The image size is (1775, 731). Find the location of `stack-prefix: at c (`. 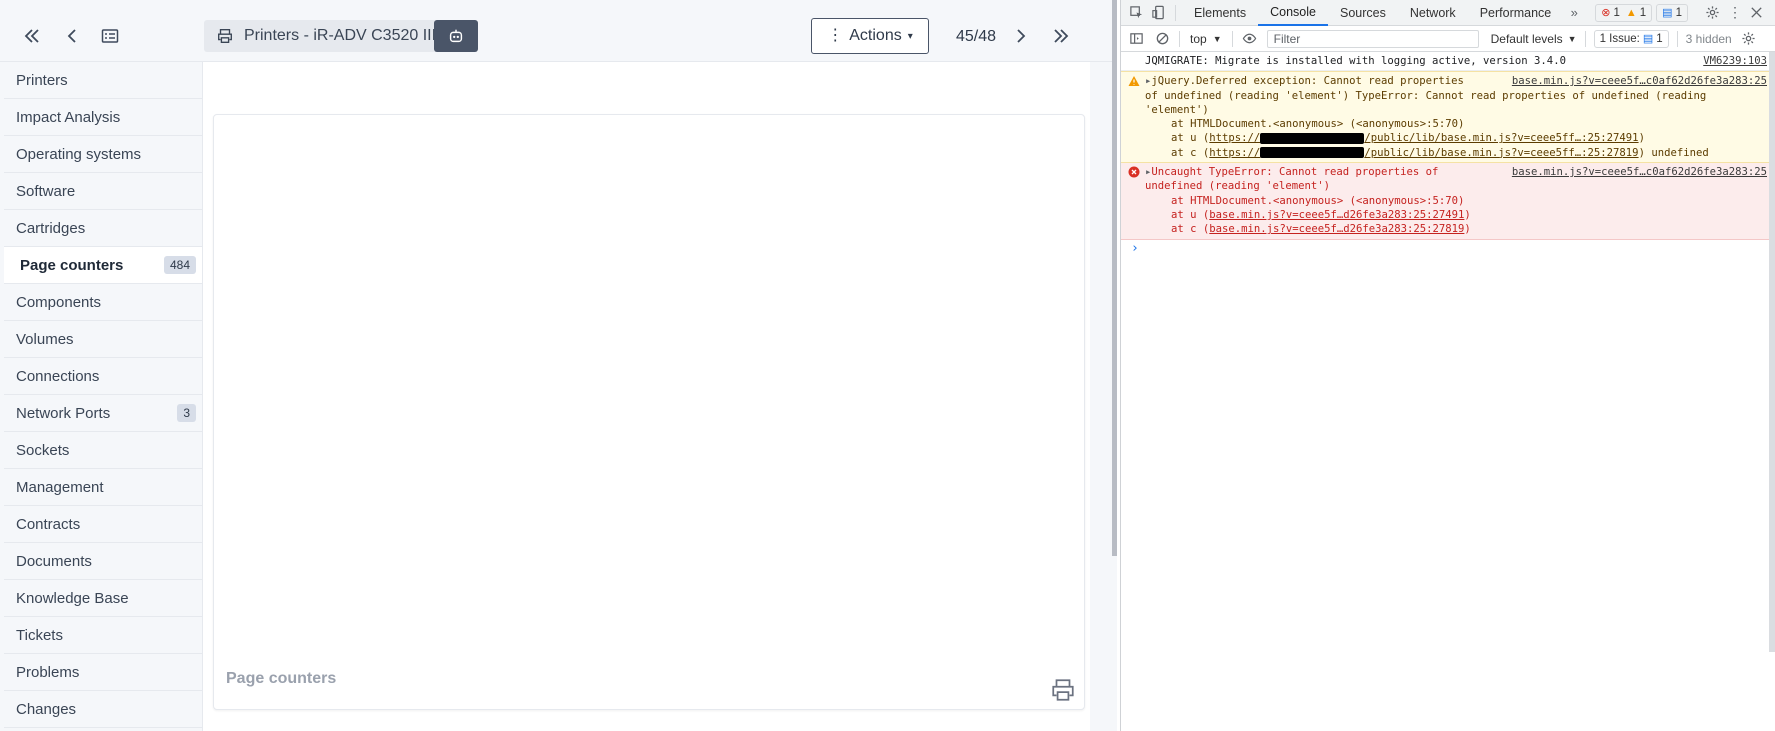

stack-prefix: at c ( is located at coordinates (1190, 229).